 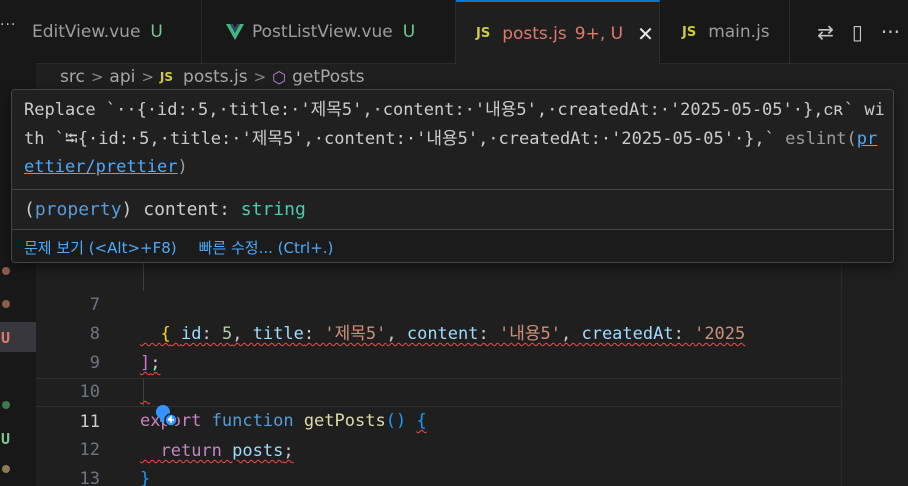 I want to click on tab-posts-js: JS posts.js 9+, U ✕, so click(x=558, y=32).